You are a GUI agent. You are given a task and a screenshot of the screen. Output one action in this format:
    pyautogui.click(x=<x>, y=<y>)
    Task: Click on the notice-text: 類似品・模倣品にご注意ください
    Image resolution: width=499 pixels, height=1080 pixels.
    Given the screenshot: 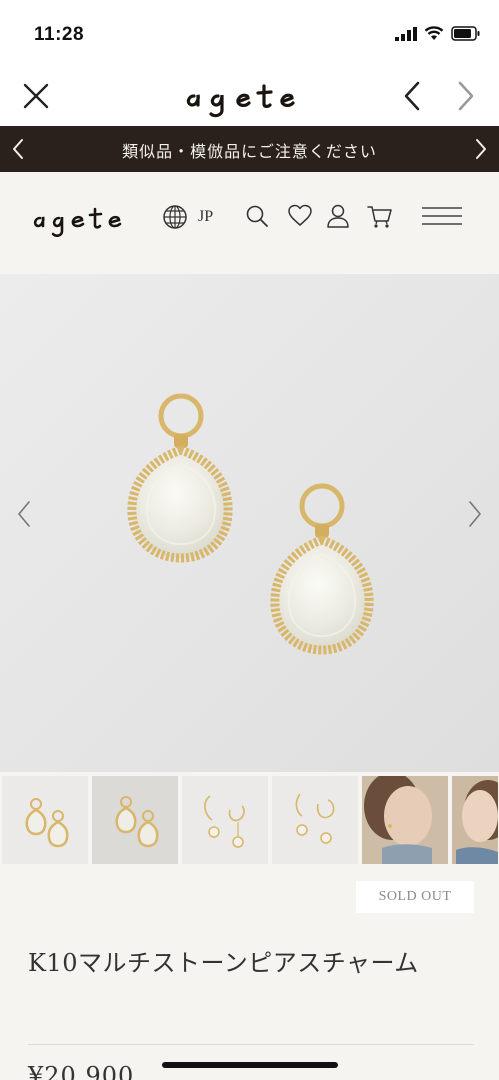 What is the action you would take?
    pyautogui.click(x=249, y=150)
    